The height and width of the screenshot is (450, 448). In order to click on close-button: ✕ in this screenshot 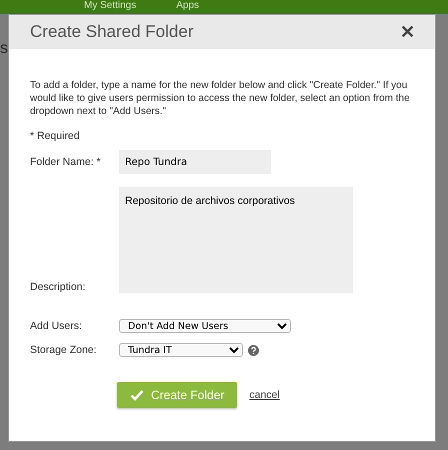, I will do `click(407, 32)`.